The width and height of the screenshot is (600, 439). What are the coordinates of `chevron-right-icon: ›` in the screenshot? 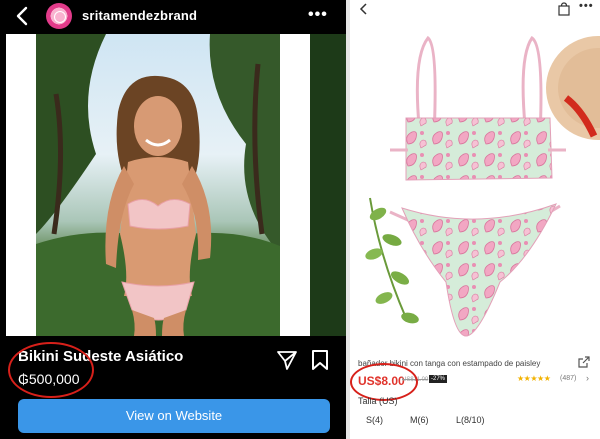 It's located at (587, 378).